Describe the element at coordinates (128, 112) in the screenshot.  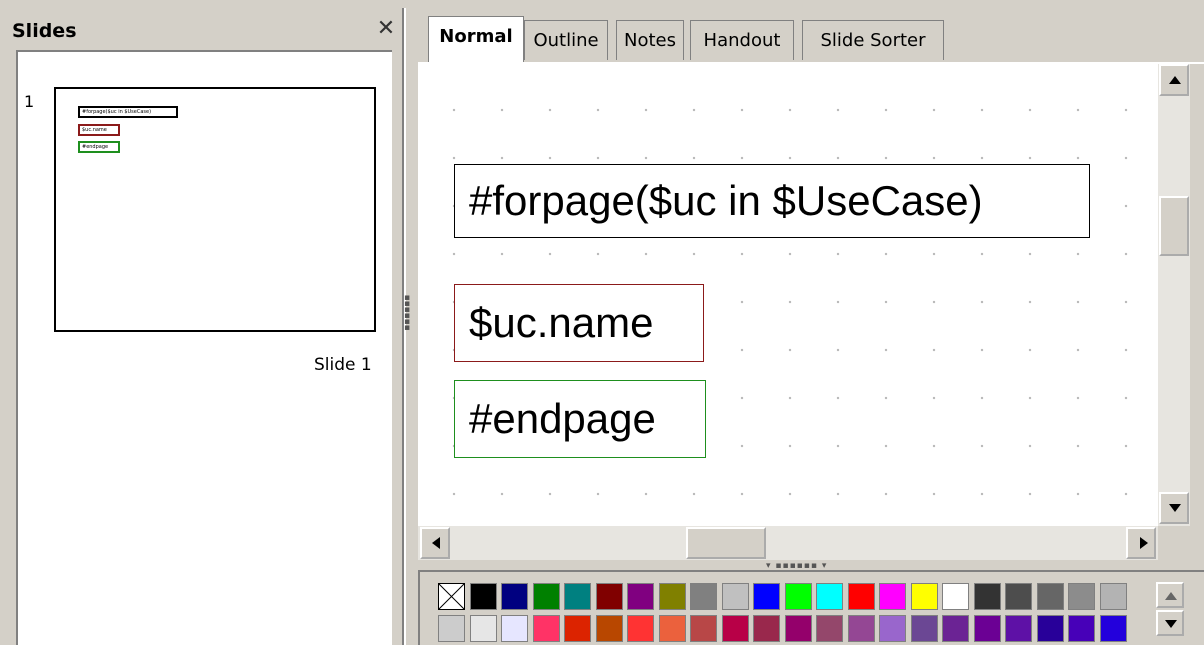
I see `thumbnail-text-box: #forpage($uc in $UseCase)` at that location.